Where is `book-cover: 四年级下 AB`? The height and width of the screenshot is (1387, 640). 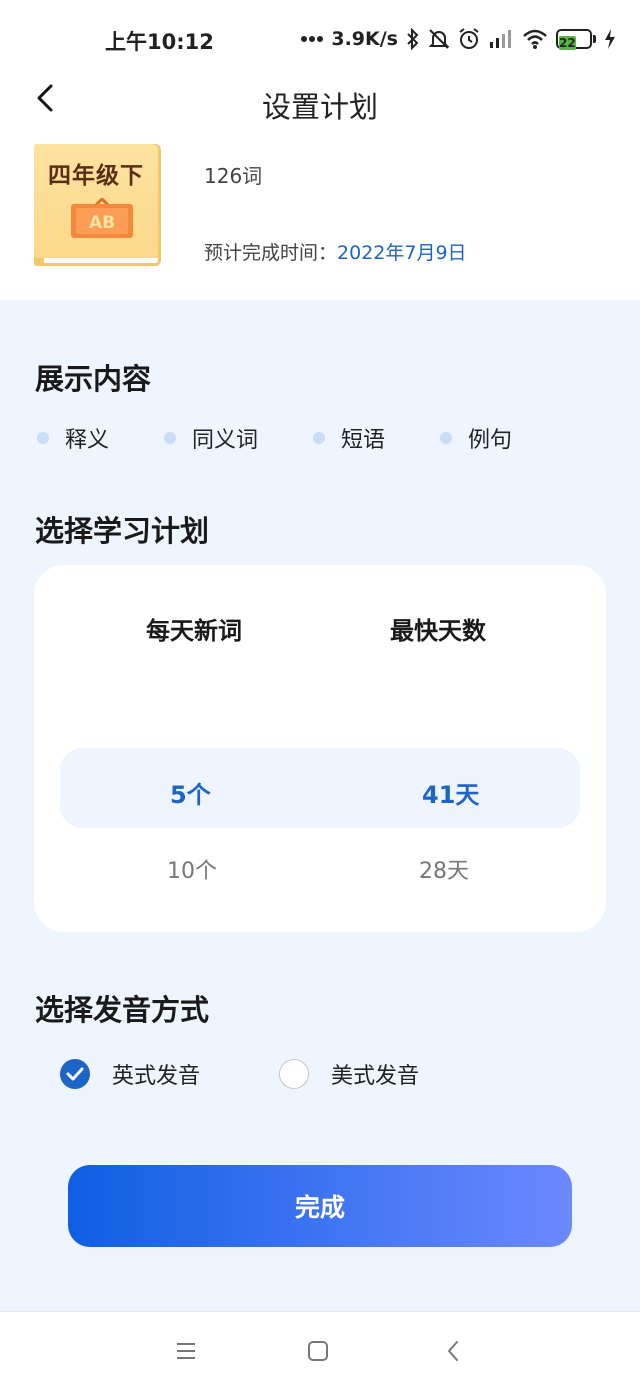
book-cover: 四年级下 AB is located at coordinates (97, 205).